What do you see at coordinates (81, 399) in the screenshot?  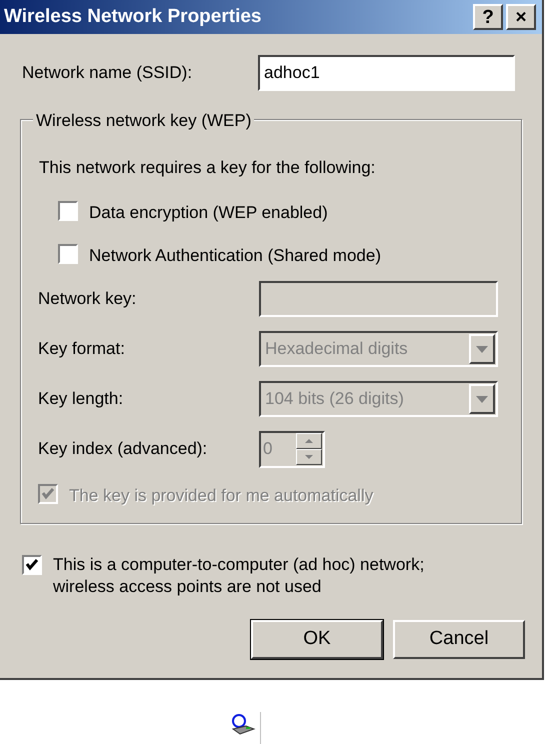 I see `field-label: Key length:` at bounding box center [81, 399].